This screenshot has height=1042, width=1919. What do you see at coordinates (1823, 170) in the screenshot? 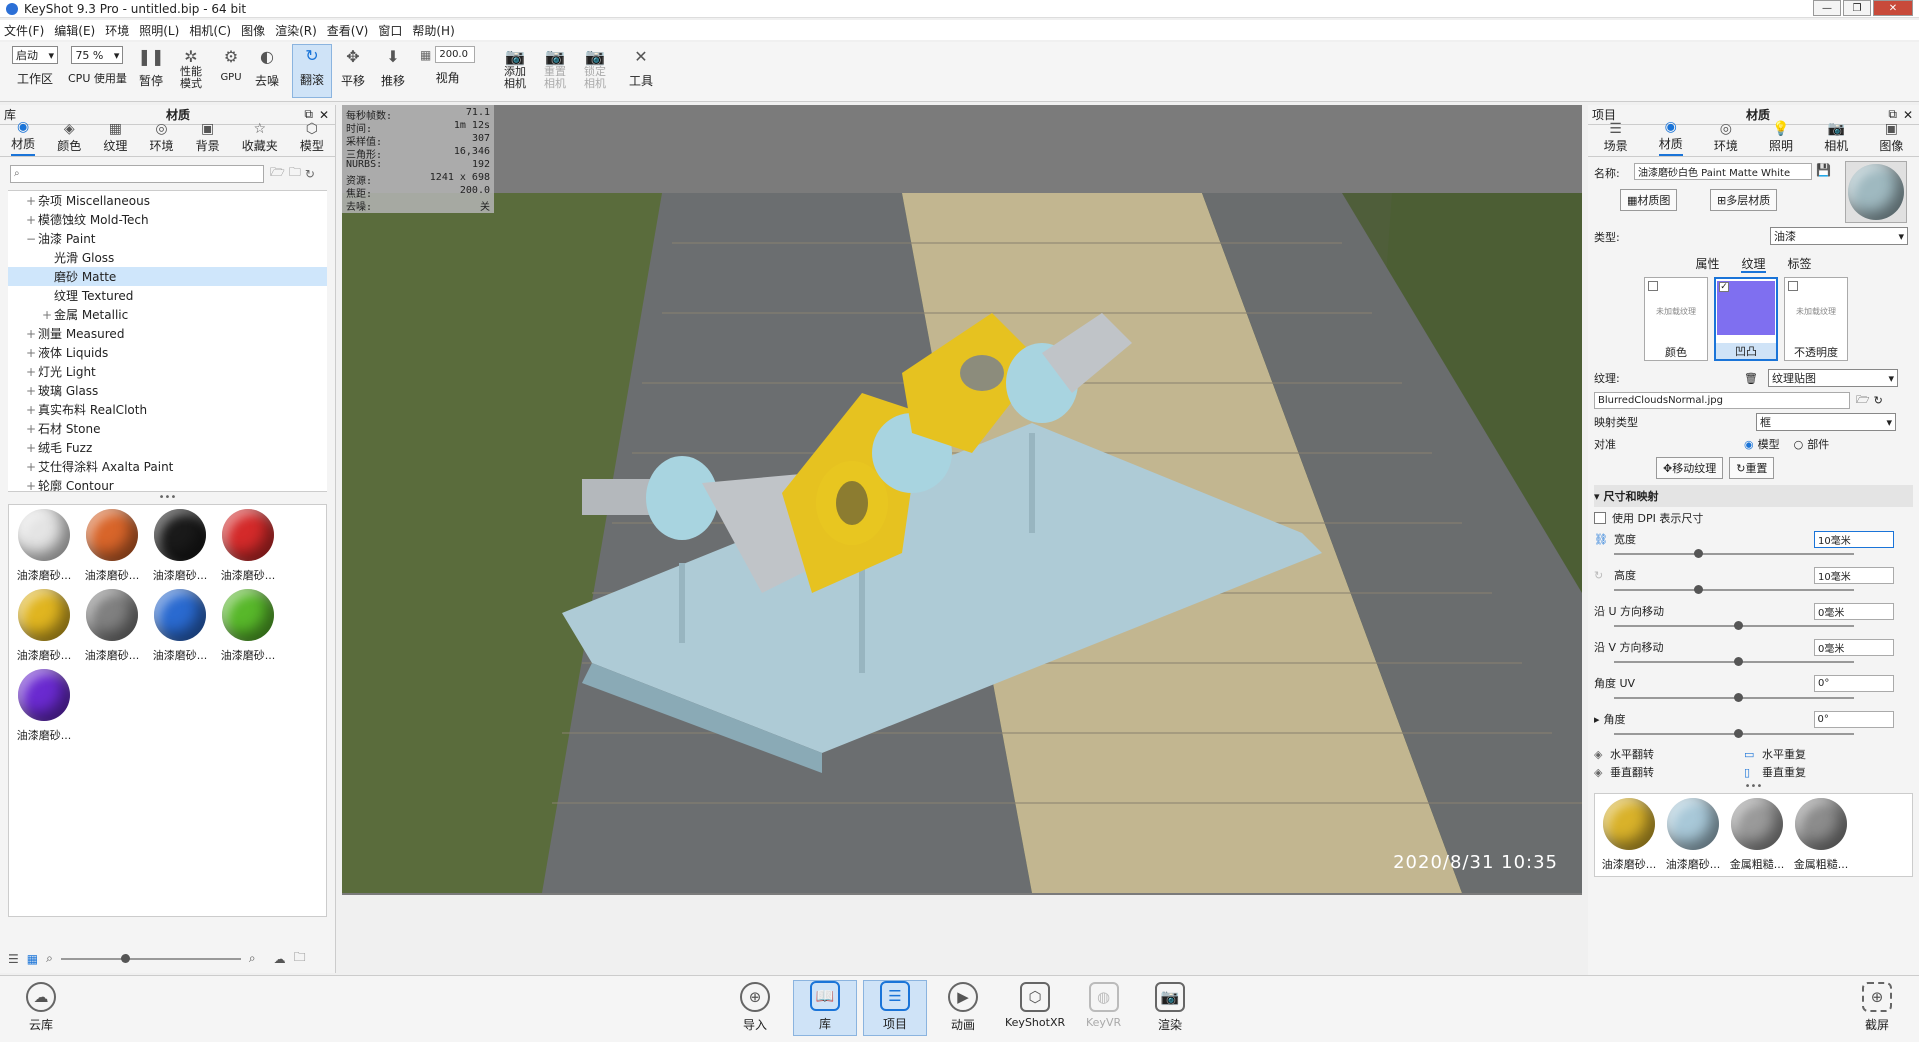
I see `save-icon: 💾` at bounding box center [1823, 170].